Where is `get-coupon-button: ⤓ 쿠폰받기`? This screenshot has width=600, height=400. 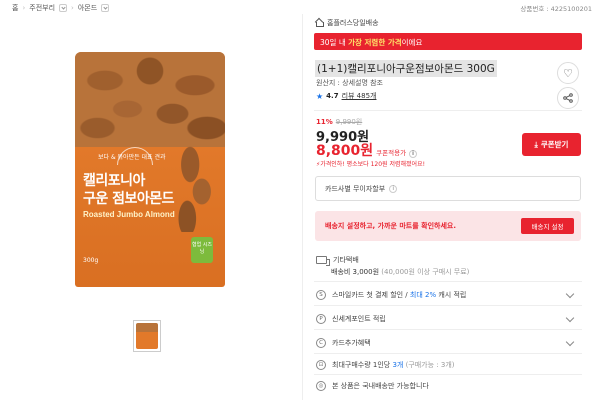 get-coupon-button: ⤓ 쿠폰받기 is located at coordinates (551, 144).